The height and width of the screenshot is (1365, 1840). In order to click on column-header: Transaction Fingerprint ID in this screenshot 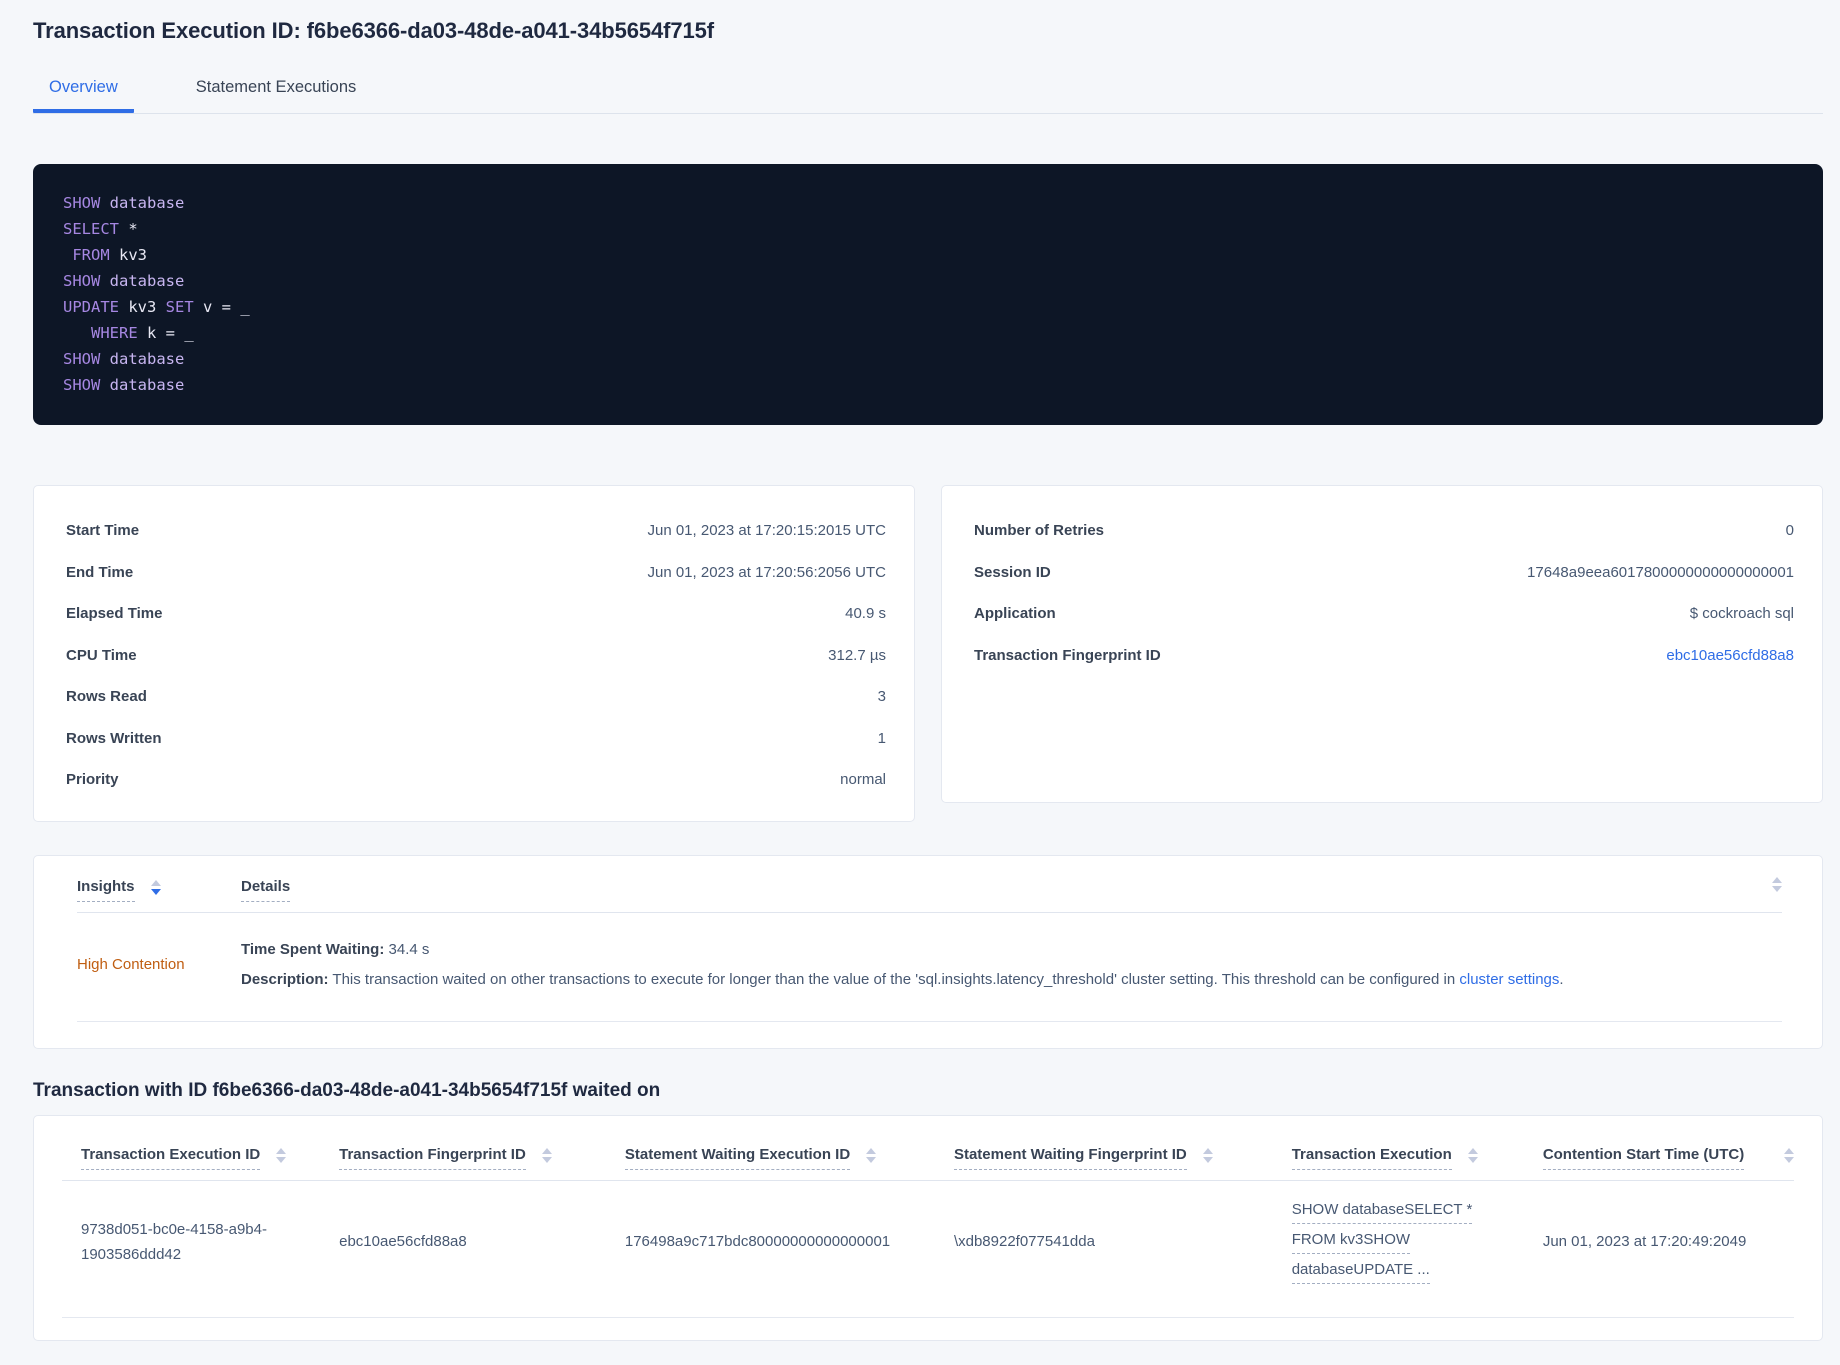, I will do `click(482, 1158)`.